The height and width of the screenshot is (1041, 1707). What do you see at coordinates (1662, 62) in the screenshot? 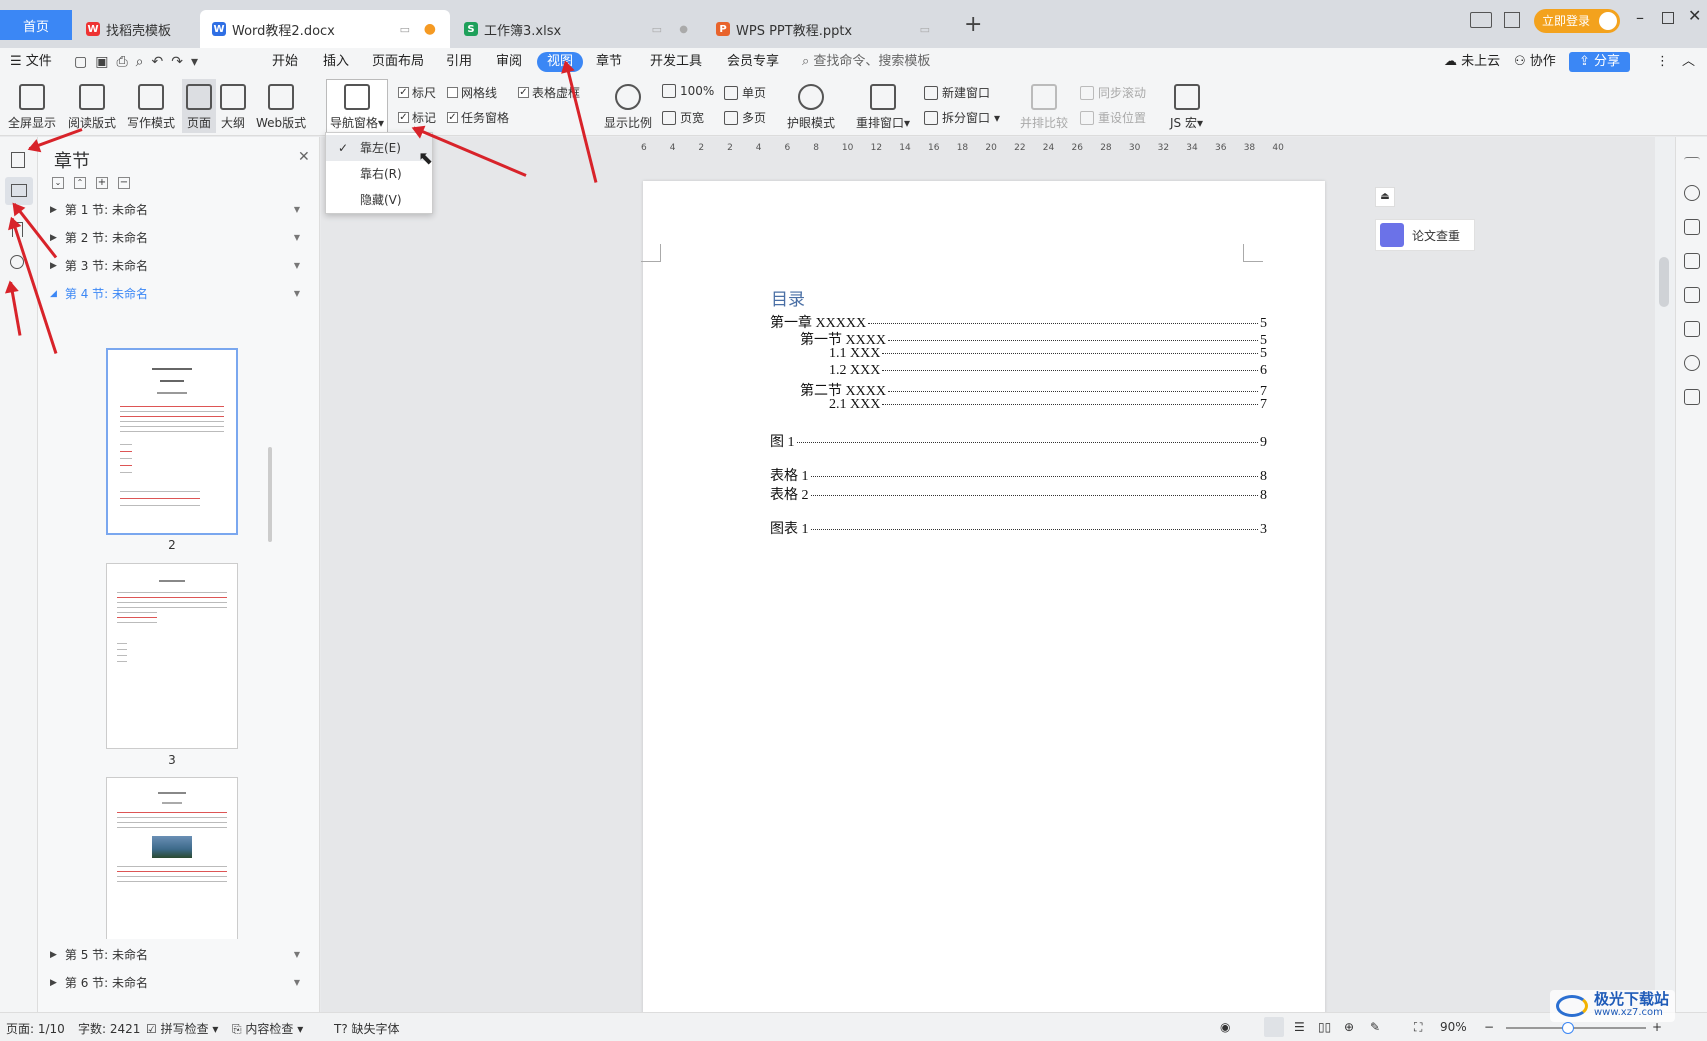
I see `more-icon: ⋮` at bounding box center [1662, 62].